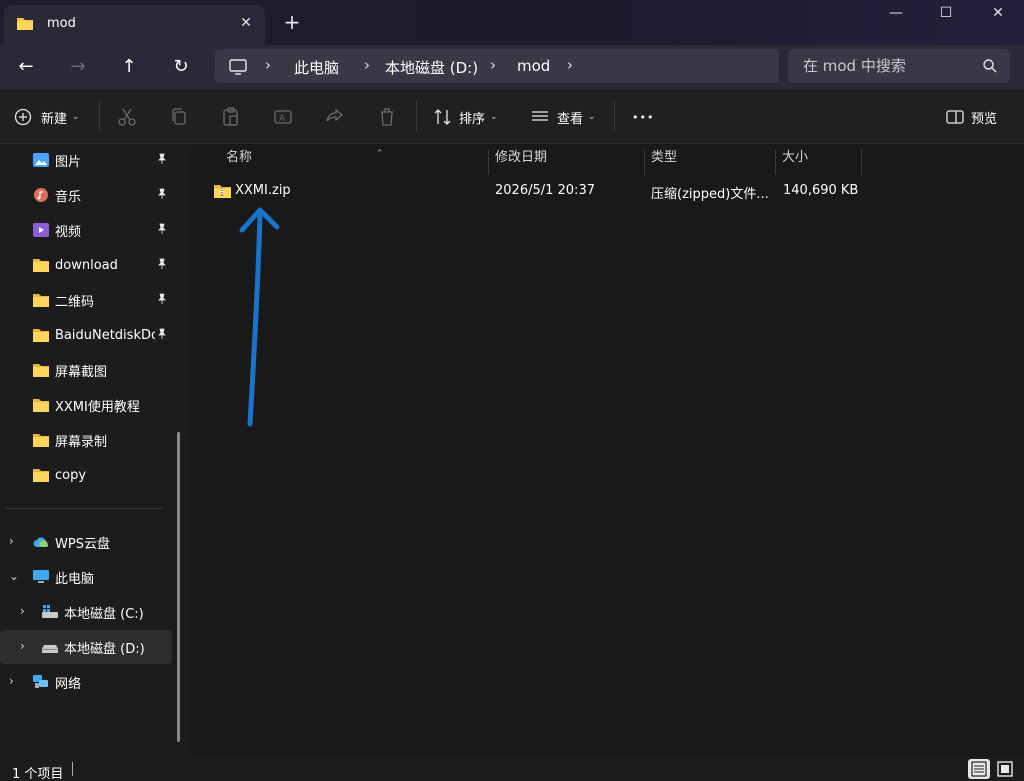 Image resolution: width=1024 pixels, height=781 pixels. What do you see at coordinates (134, 25) in the screenshot?
I see `tab-mod: mod ✕` at bounding box center [134, 25].